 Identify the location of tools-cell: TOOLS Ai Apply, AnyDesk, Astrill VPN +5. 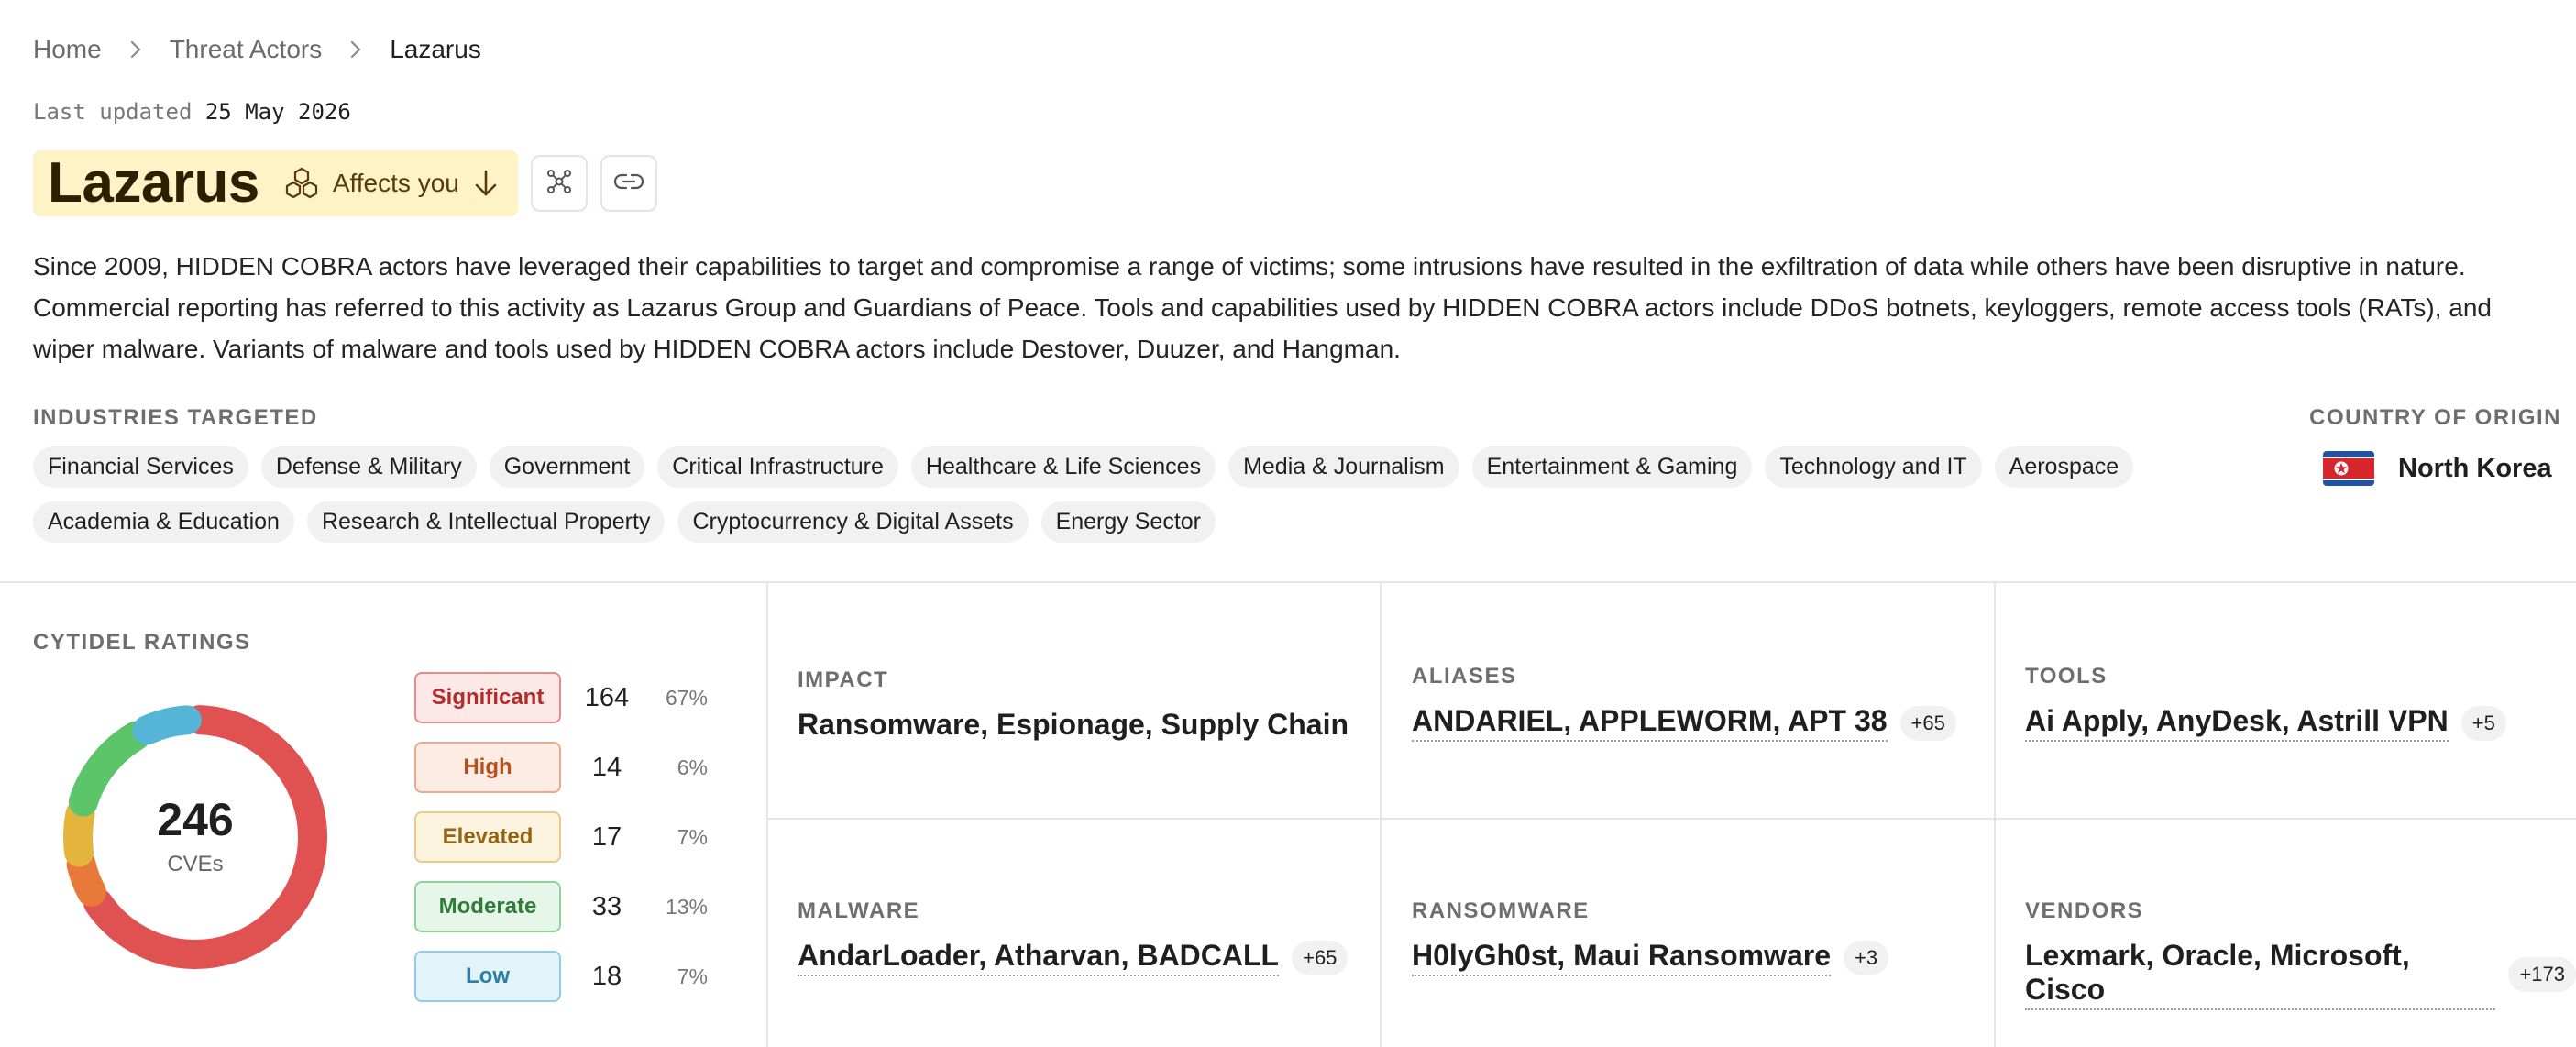
(2265, 703).